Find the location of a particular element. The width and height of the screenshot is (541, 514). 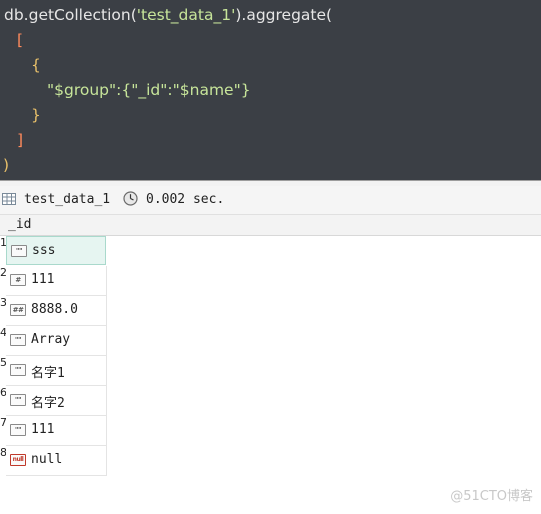

cell-value: 8888.0 is located at coordinates (54, 309).